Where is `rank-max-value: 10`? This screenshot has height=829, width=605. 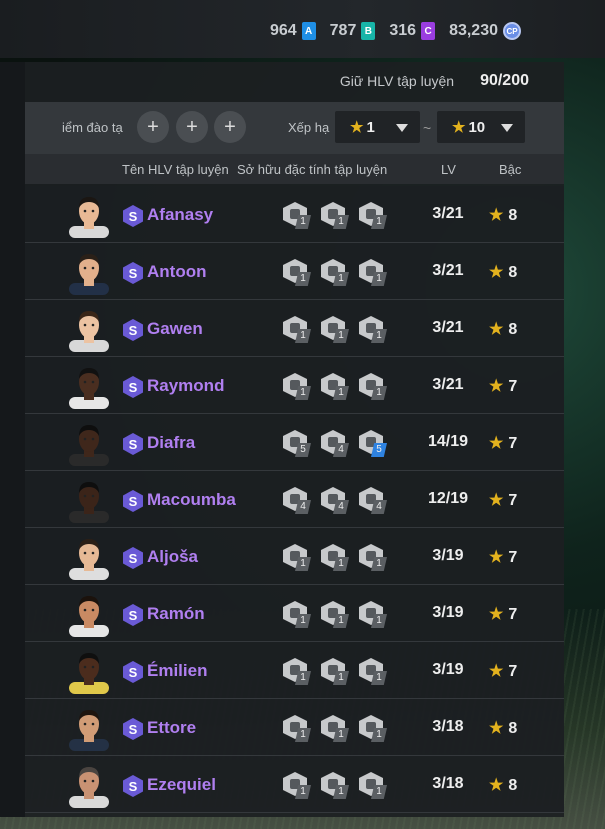
rank-max-value: 10 is located at coordinates (477, 127).